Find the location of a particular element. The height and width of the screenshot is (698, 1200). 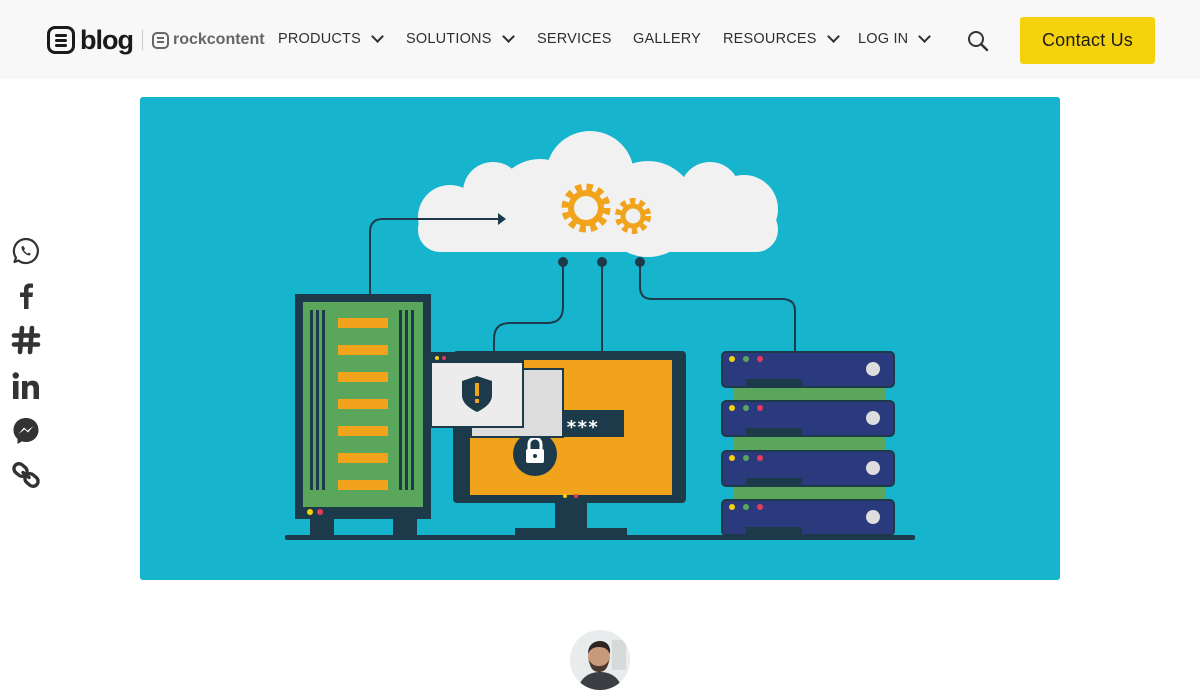

share-whatsapp-button is located at coordinates (26, 251).